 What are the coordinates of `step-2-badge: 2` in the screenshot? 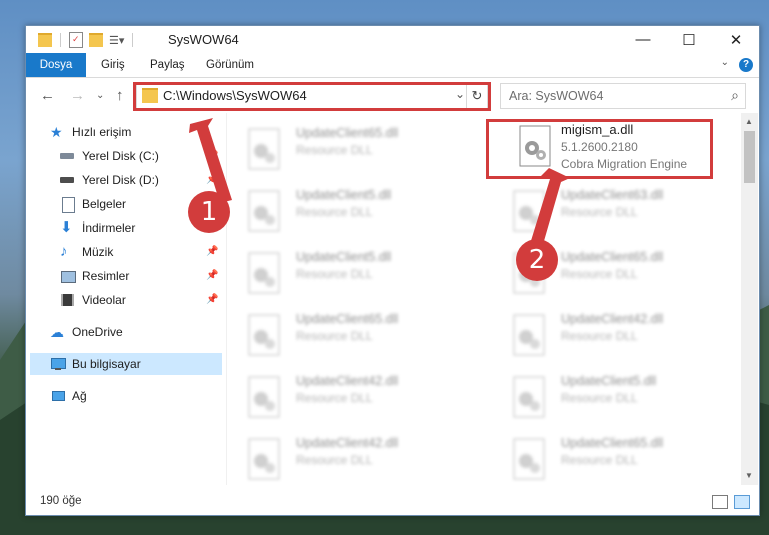 It's located at (537, 260).